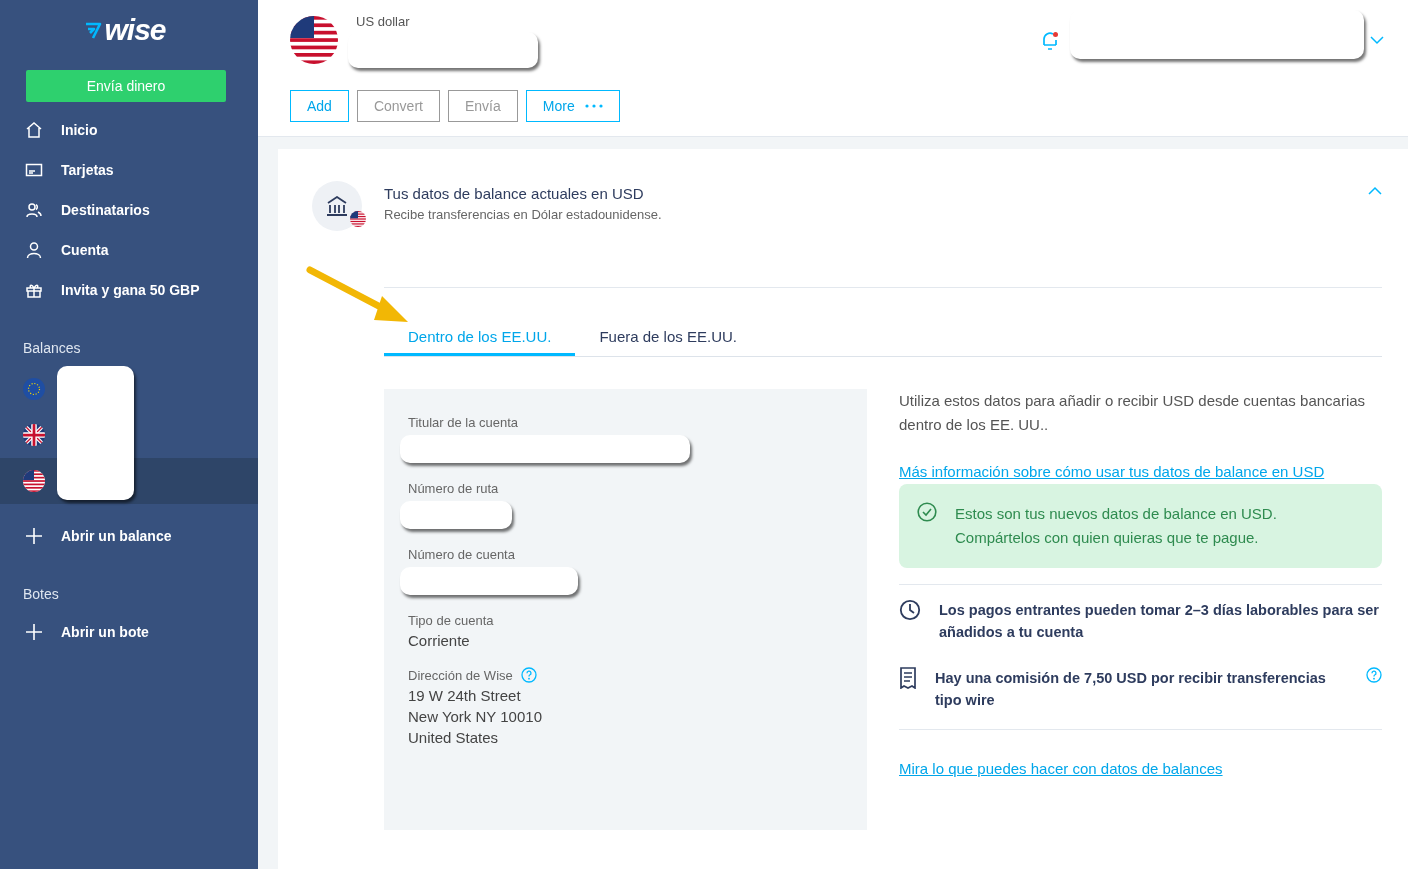  I want to click on card-icon, so click(34, 170).